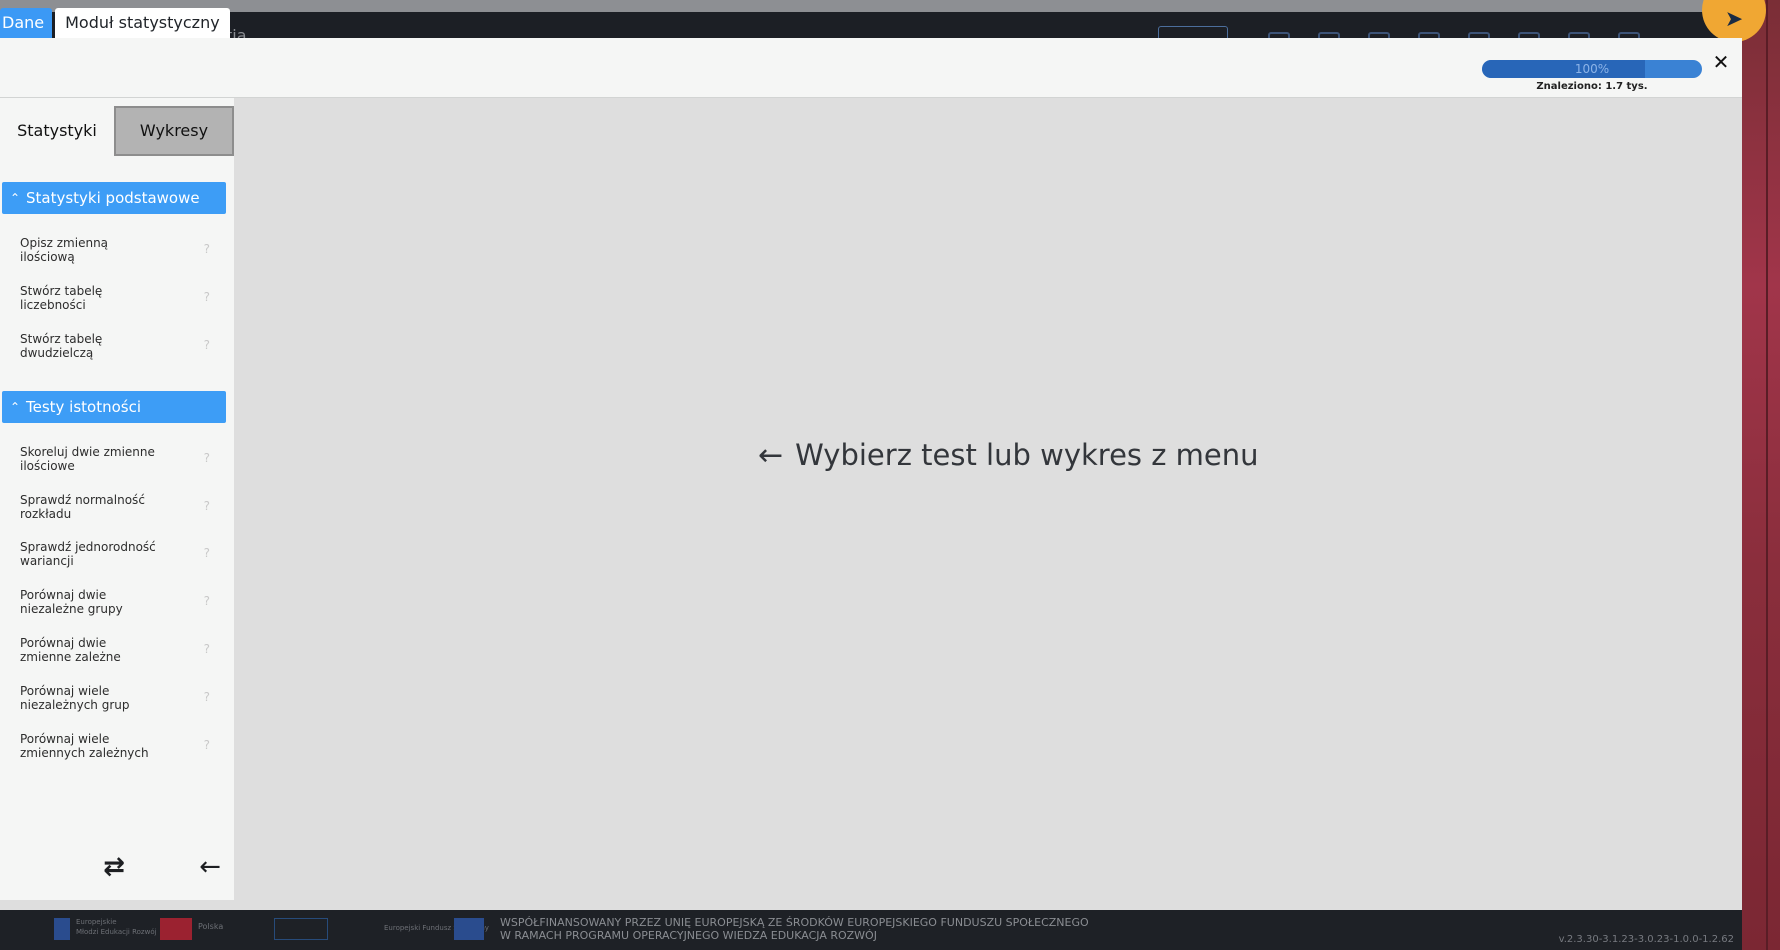  I want to click on dialog-tabs: Dane Moduł statystyczny, so click(115, 23).